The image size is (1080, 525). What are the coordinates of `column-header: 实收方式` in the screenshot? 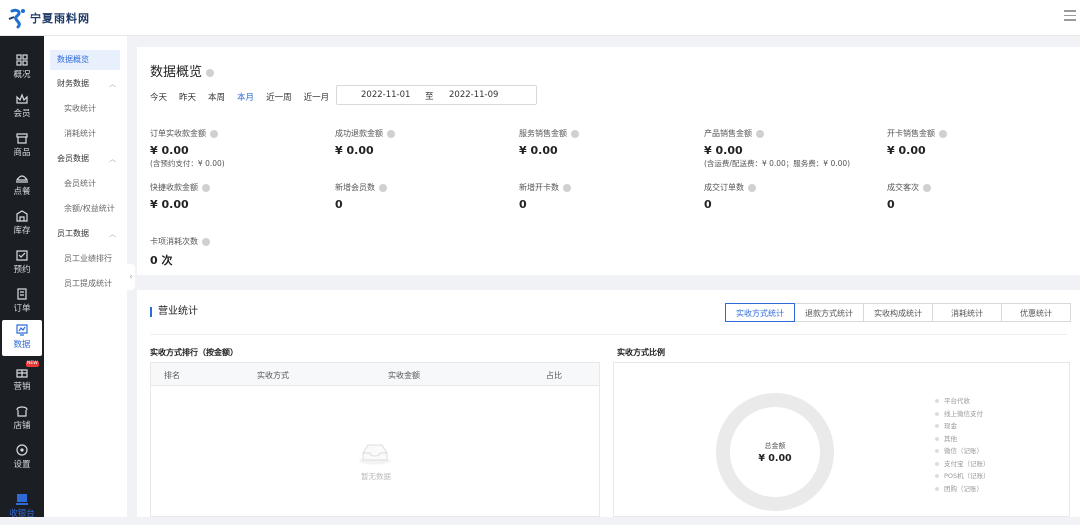 It's located at (273, 375).